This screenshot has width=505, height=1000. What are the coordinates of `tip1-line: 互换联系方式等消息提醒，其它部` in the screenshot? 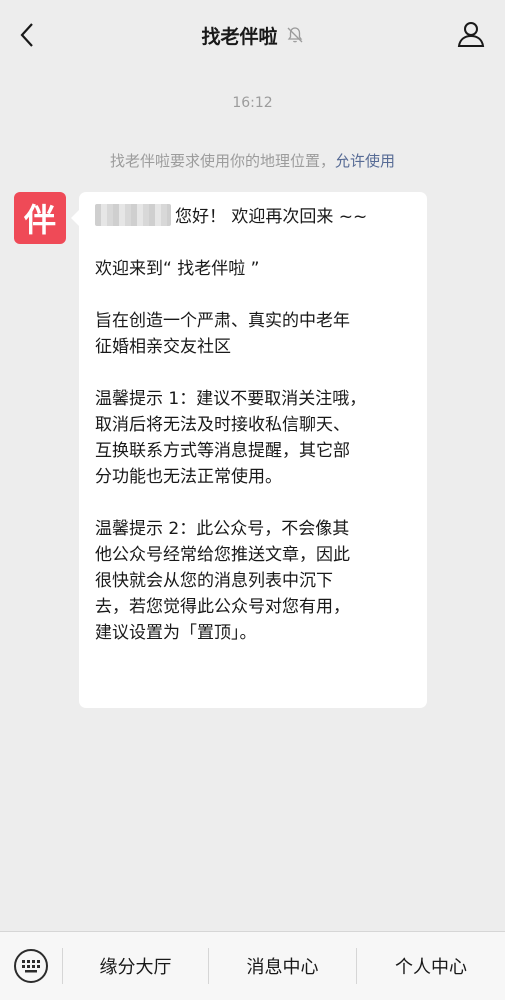 It's located at (222, 451).